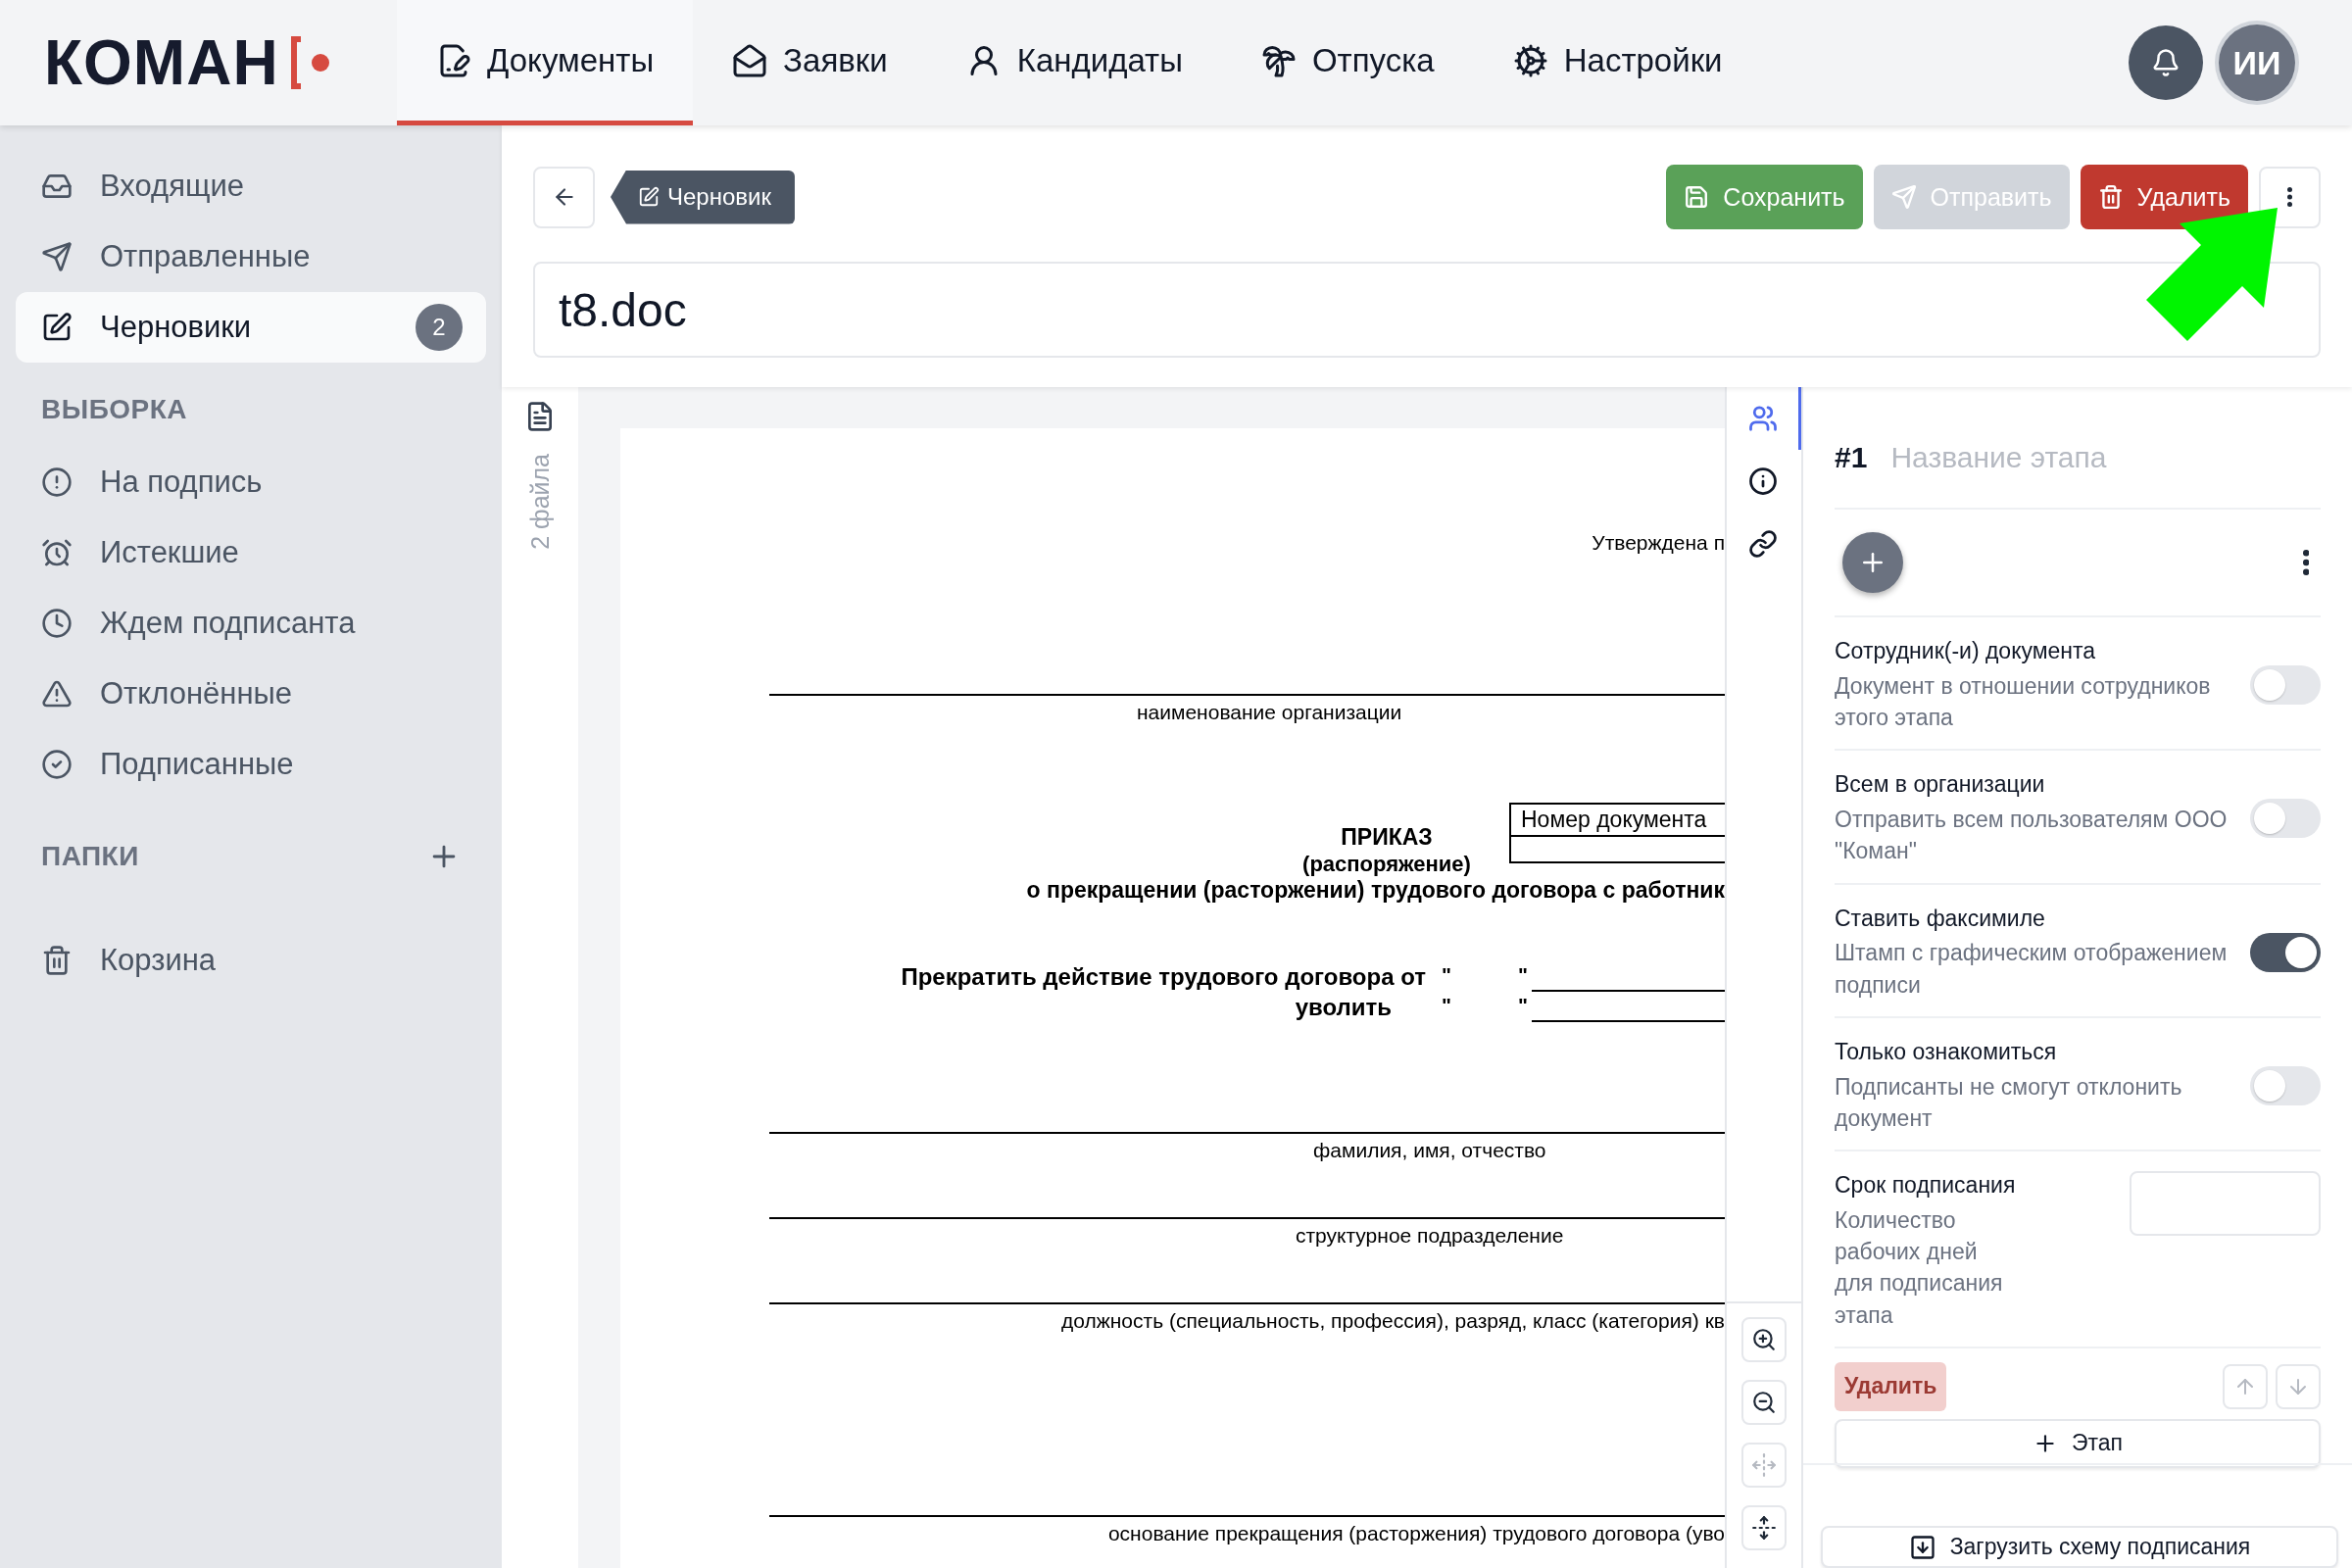 The width and height of the screenshot is (2352, 1568). What do you see at coordinates (251, 552) in the screenshot?
I see `sidebar-item: Истекшие` at bounding box center [251, 552].